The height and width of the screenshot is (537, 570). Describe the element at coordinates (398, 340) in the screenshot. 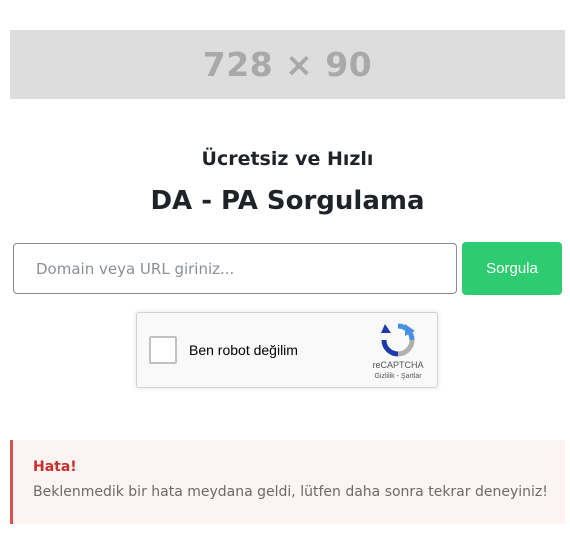

I see `recaptcha-logo-icon` at that location.